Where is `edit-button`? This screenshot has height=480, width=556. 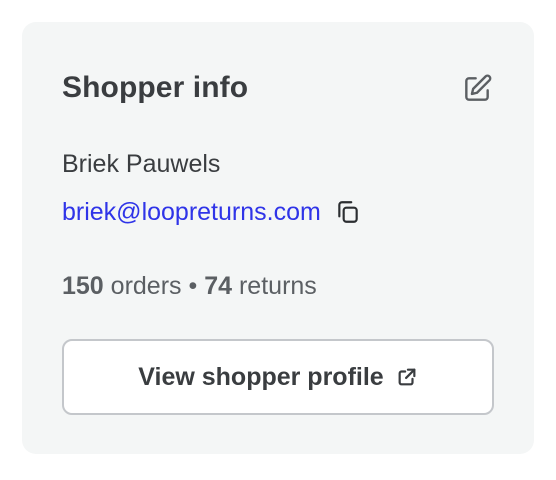
edit-button is located at coordinates (477, 89).